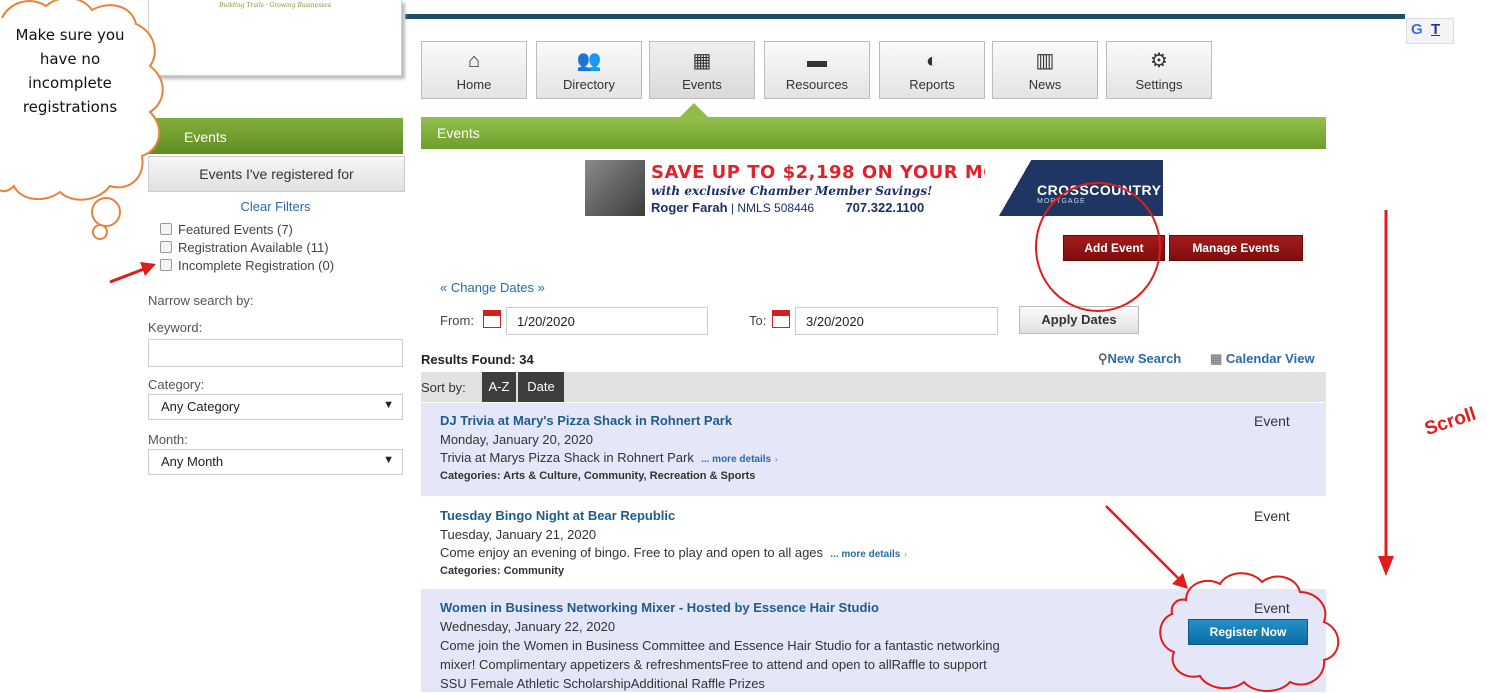  Describe the element at coordinates (106, 212) in the screenshot. I see `callout-bubble-large` at that location.